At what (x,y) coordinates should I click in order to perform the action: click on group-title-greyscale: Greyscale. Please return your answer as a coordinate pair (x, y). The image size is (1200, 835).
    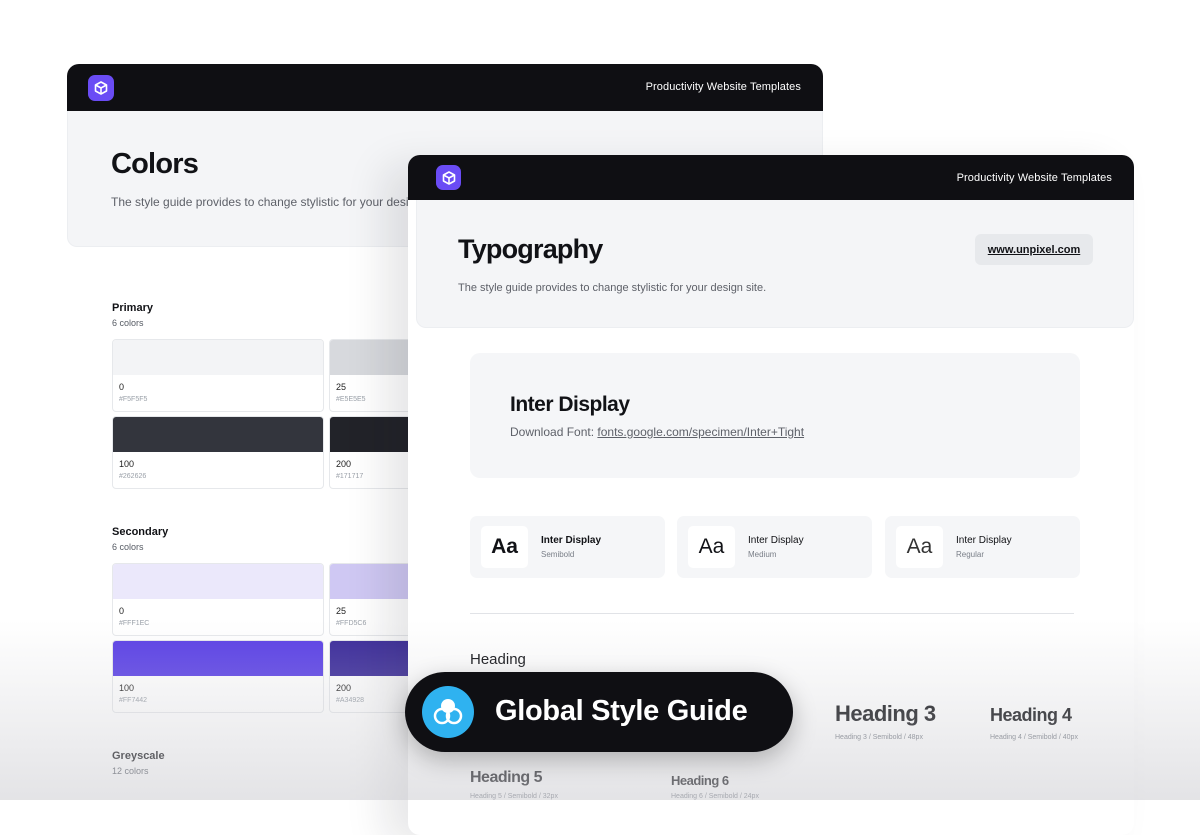
    Looking at the image, I should click on (138, 756).